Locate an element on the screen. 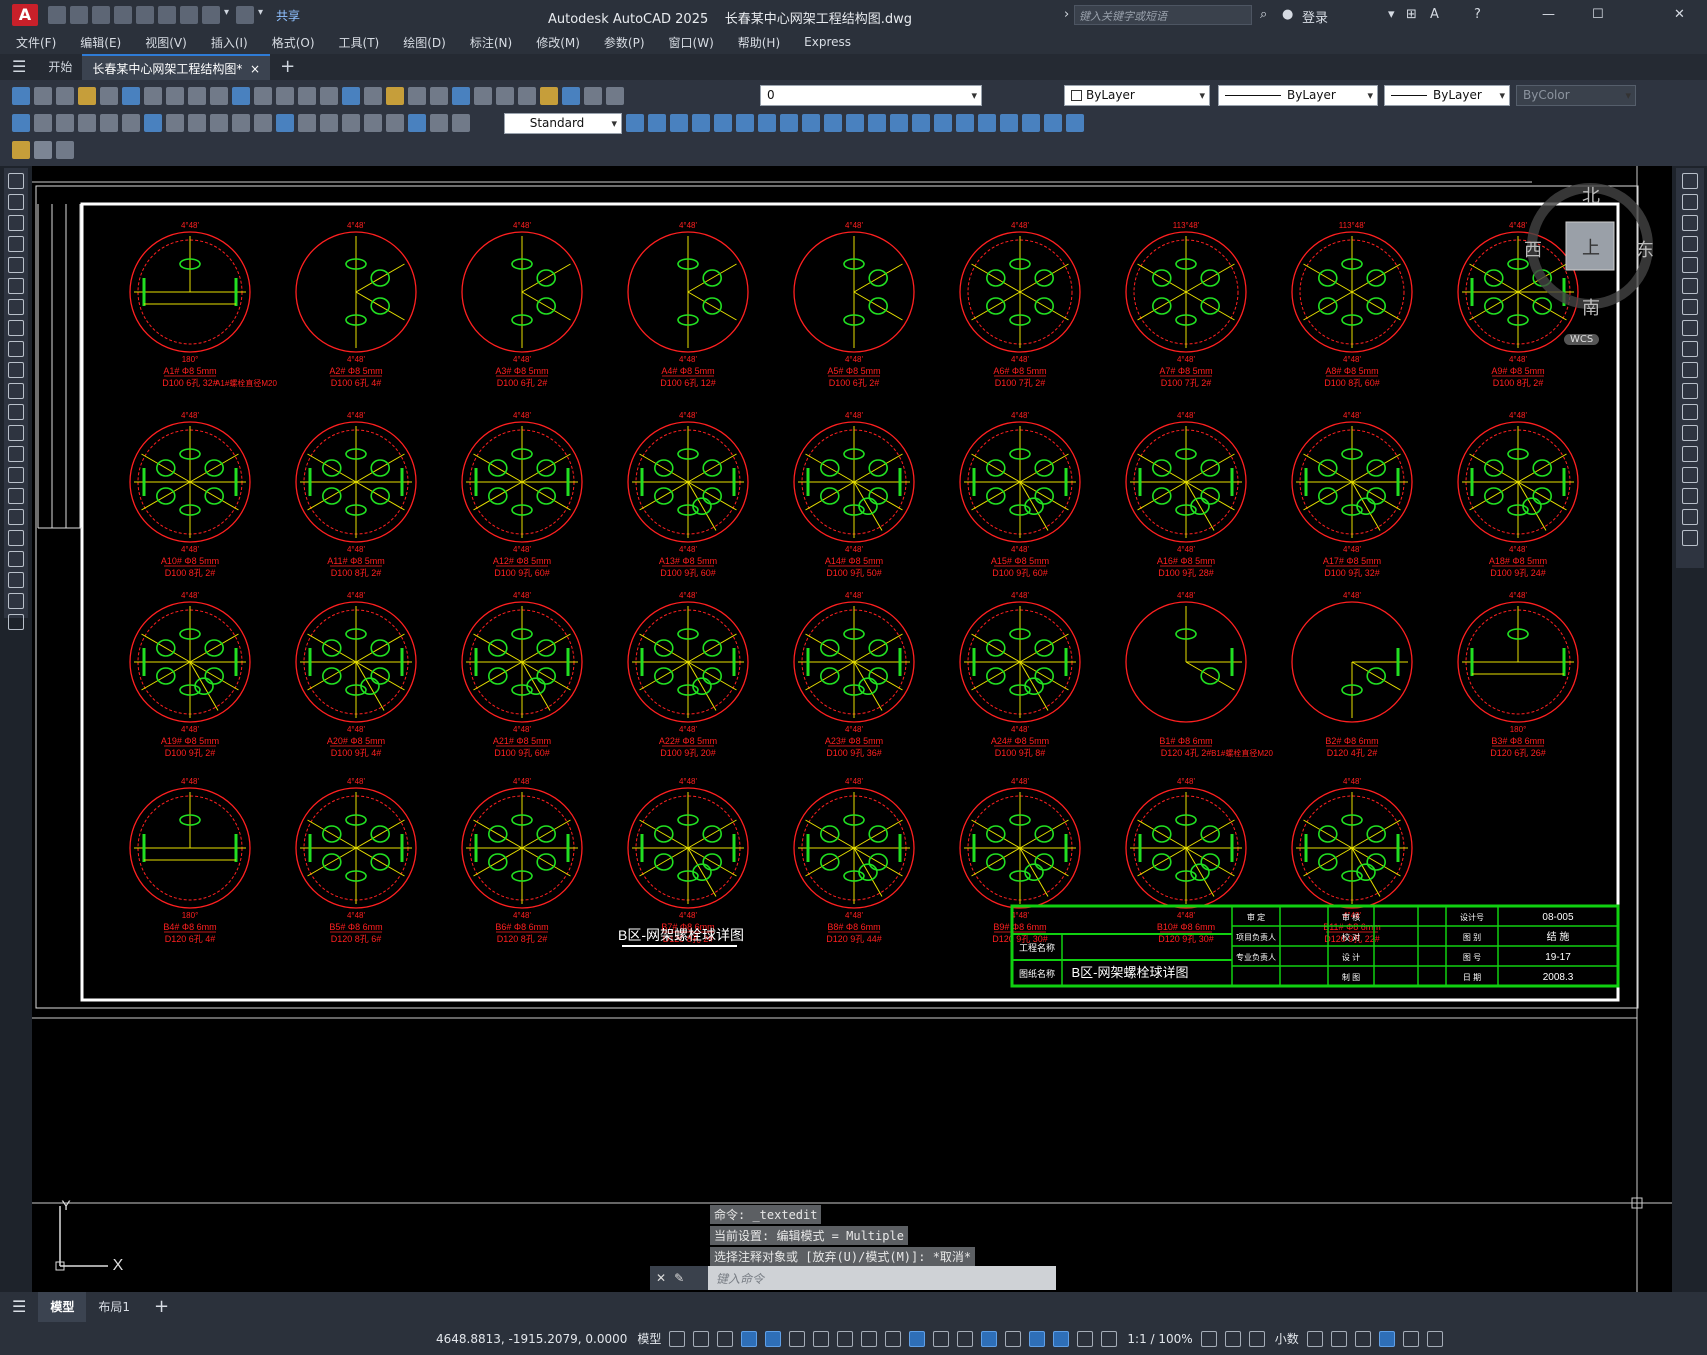 This screenshot has height=1355, width=1707. close-icon: ✕ is located at coordinates (1679, 14).